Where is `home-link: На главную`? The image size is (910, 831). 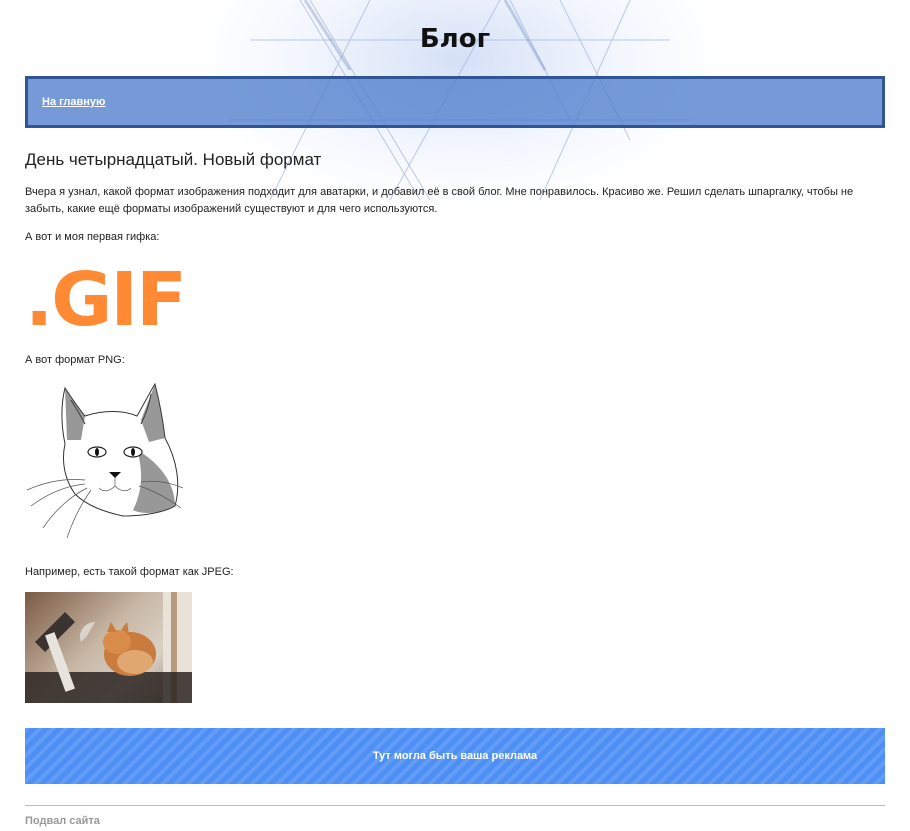
home-link: На главную is located at coordinates (73, 102).